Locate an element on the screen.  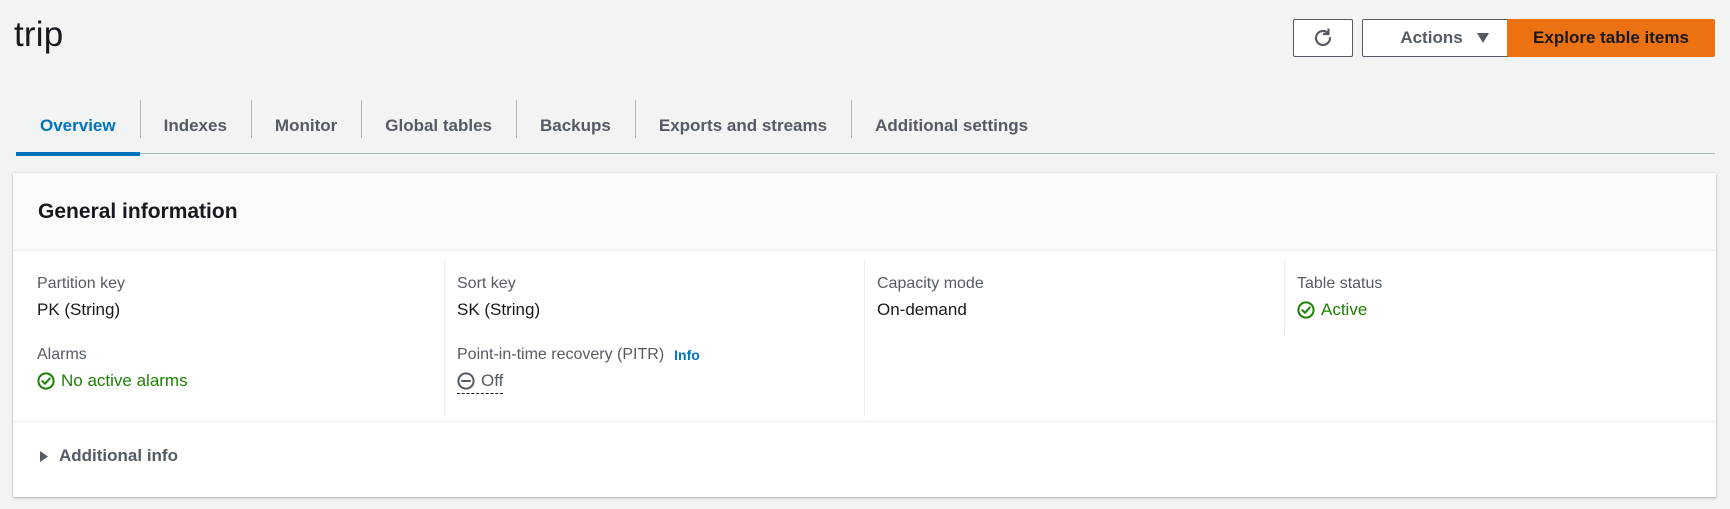
additional-info-expander: Additional info is located at coordinates (864, 456).